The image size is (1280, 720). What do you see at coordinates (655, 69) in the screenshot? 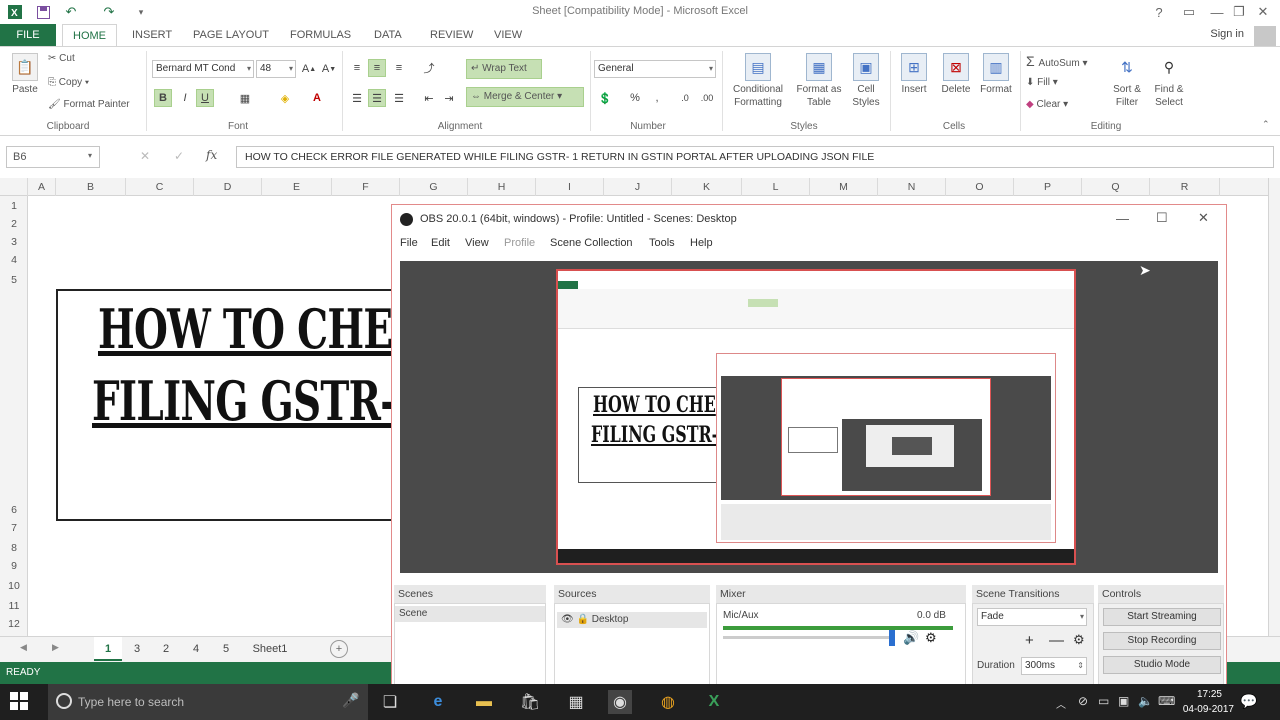
I see `number-format-select: General ▾` at bounding box center [655, 69].